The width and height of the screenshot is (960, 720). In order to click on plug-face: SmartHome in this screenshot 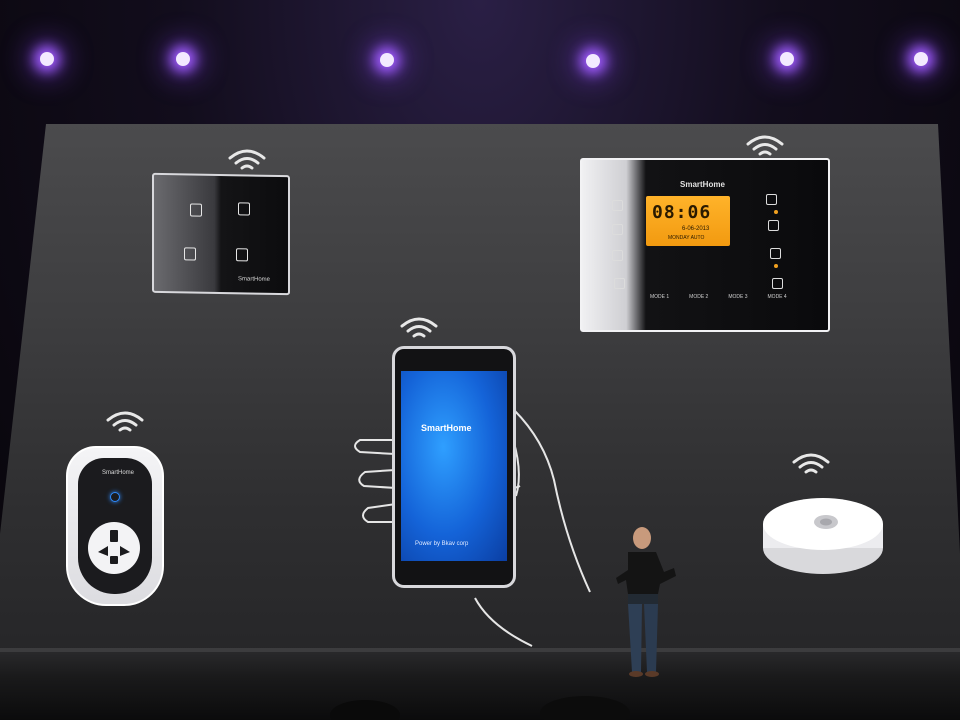, I will do `click(115, 526)`.